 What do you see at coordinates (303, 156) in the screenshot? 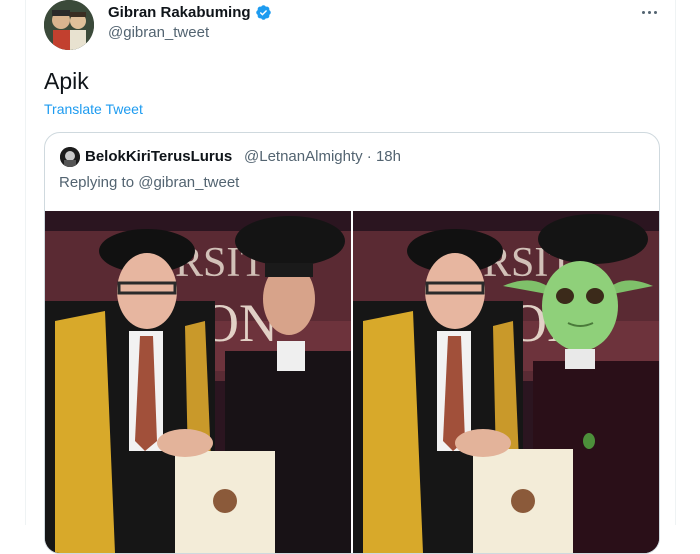
I see `quoted-author-handle: @LetnanAlmighty` at bounding box center [303, 156].